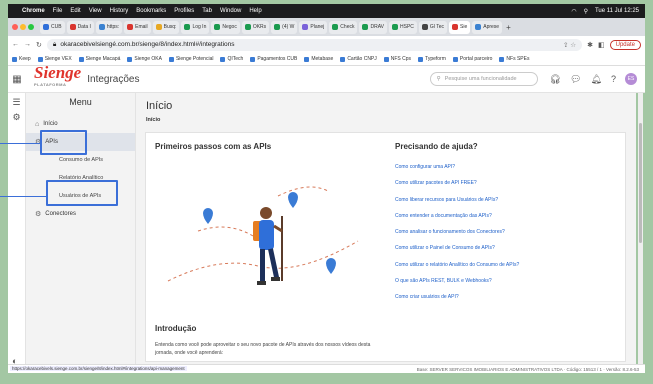 The width and height of the screenshot is (653, 384). What do you see at coordinates (17, 233) in the screenshot?
I see `nav-rail: ☰ ⚙` at bounding box center [17, 233].